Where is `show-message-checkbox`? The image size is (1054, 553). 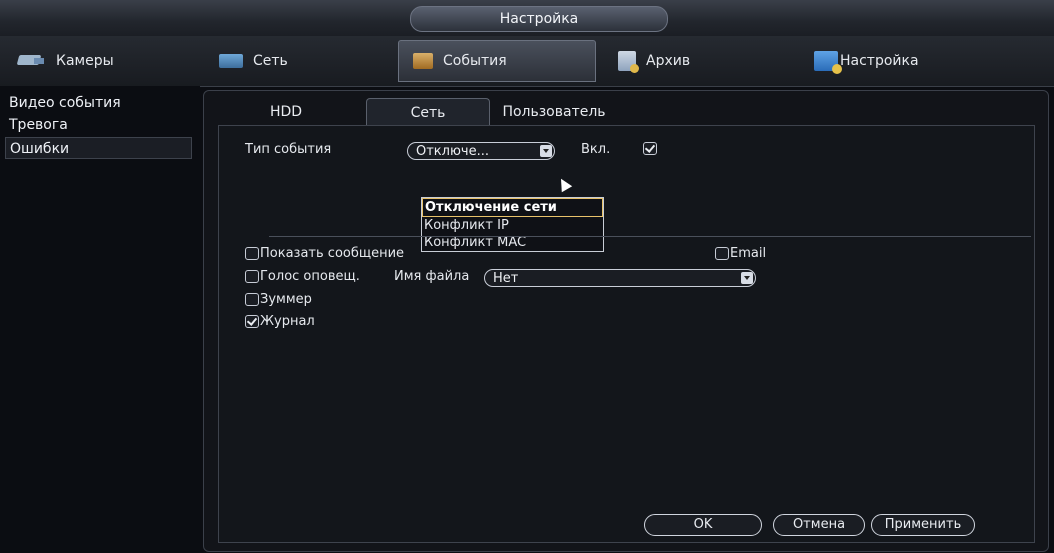
show-message-checkbox is located at coordinates (252, 253).